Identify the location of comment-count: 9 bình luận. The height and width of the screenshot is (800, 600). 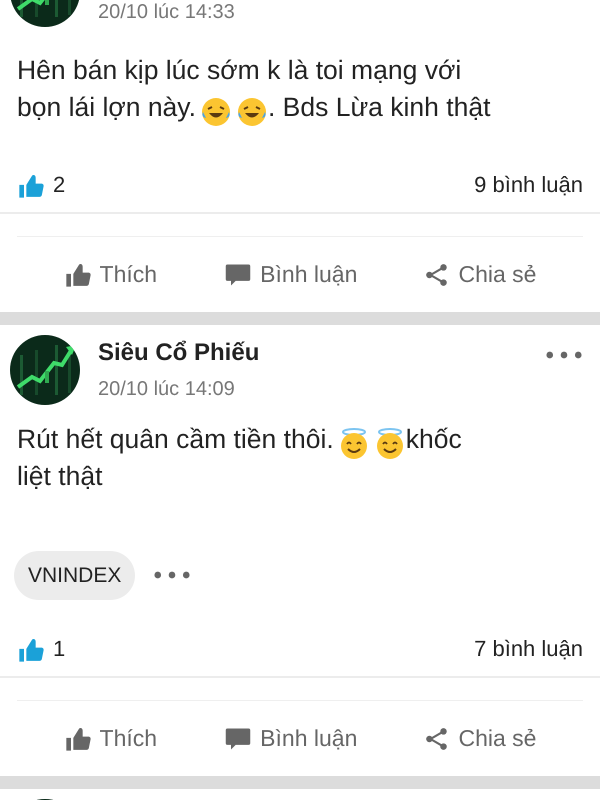
(528, 184).